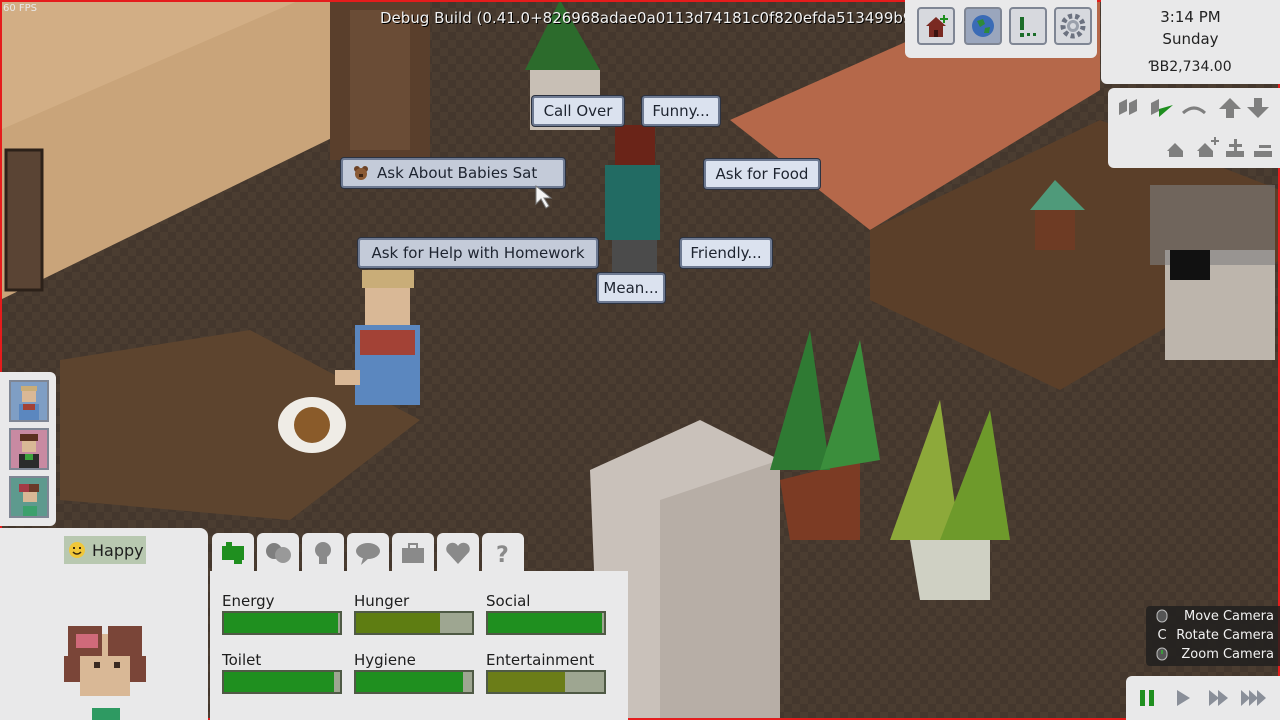 The image size is (1280, 720). I want to click on need-hygiene-bar, so click(414, 682).